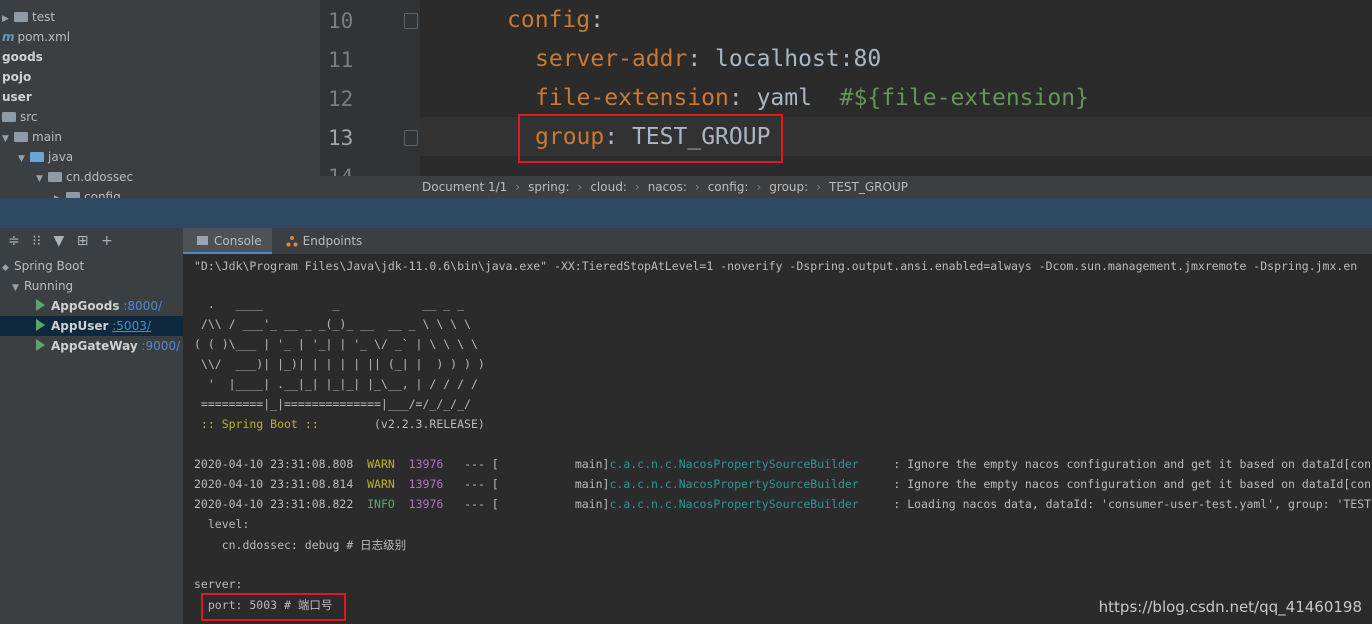  What do you see at coordinates (332, 404) in the screenshot?
I see `banner-line: =========|_|==============|___/=/_/_/_/` at bounding box center [332, 404].